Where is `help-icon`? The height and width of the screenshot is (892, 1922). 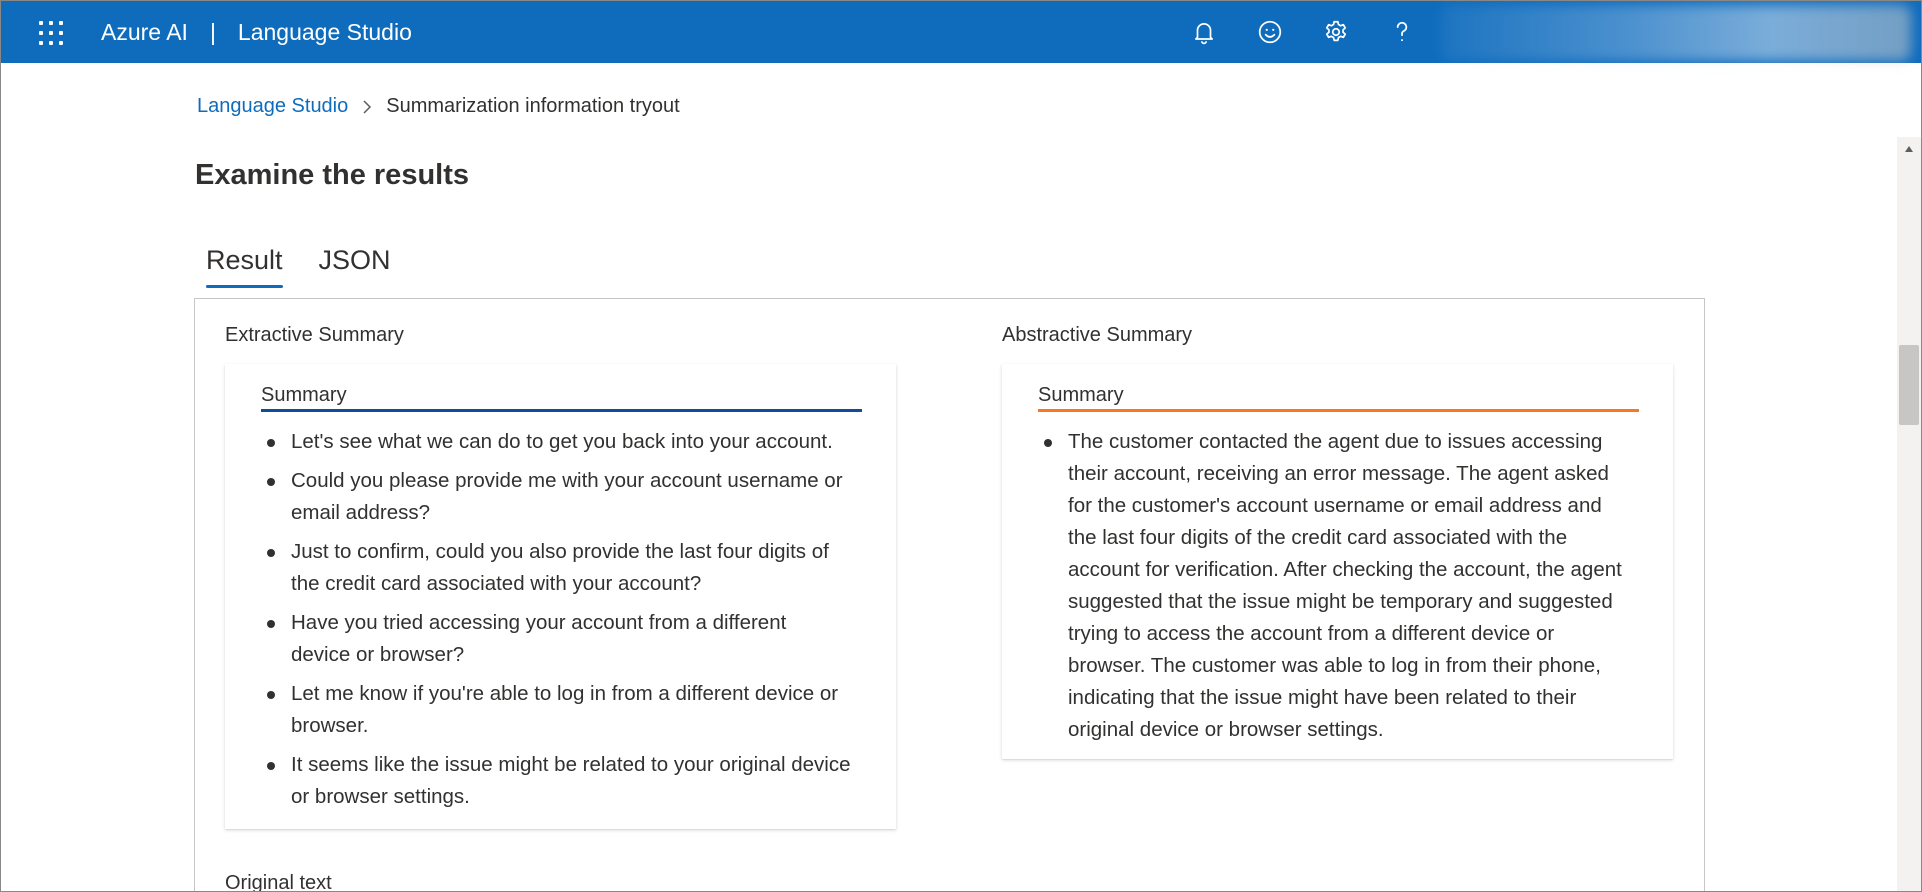
help-icon is located at coordinates (1402, 31).